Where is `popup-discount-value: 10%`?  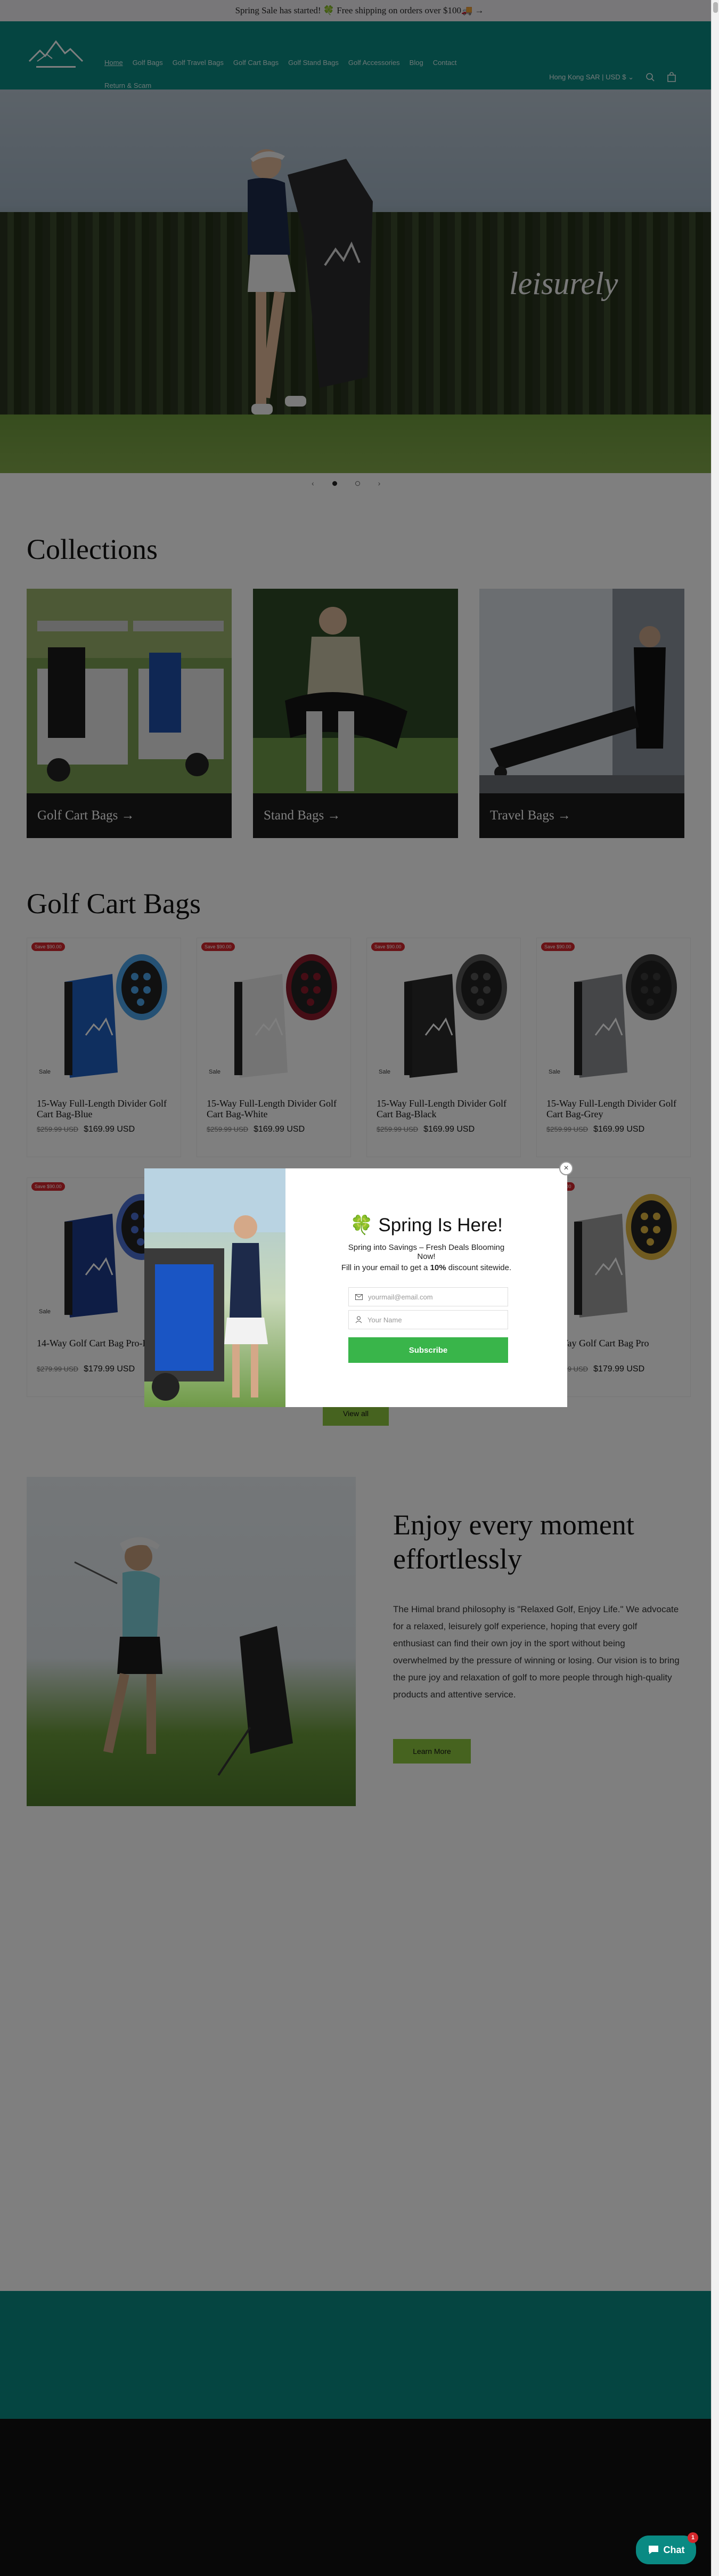 popup-discount-value: 10% is located at coordinates (438, 1267).